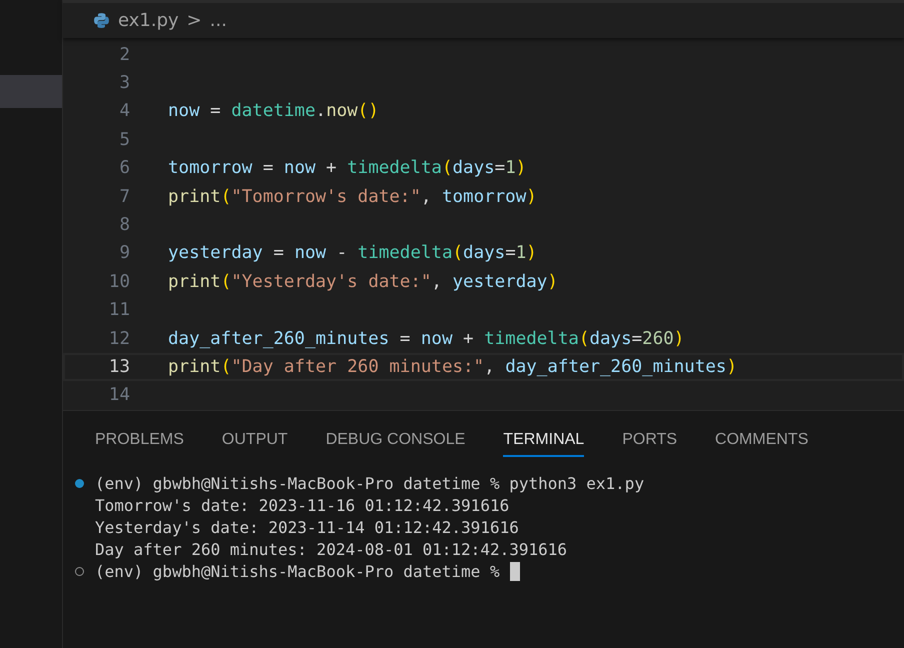 The image size is (904, 648). Describe the element at coordinates (31, 91) in the screenshot. I see `sidebar-selected-item` at that location.